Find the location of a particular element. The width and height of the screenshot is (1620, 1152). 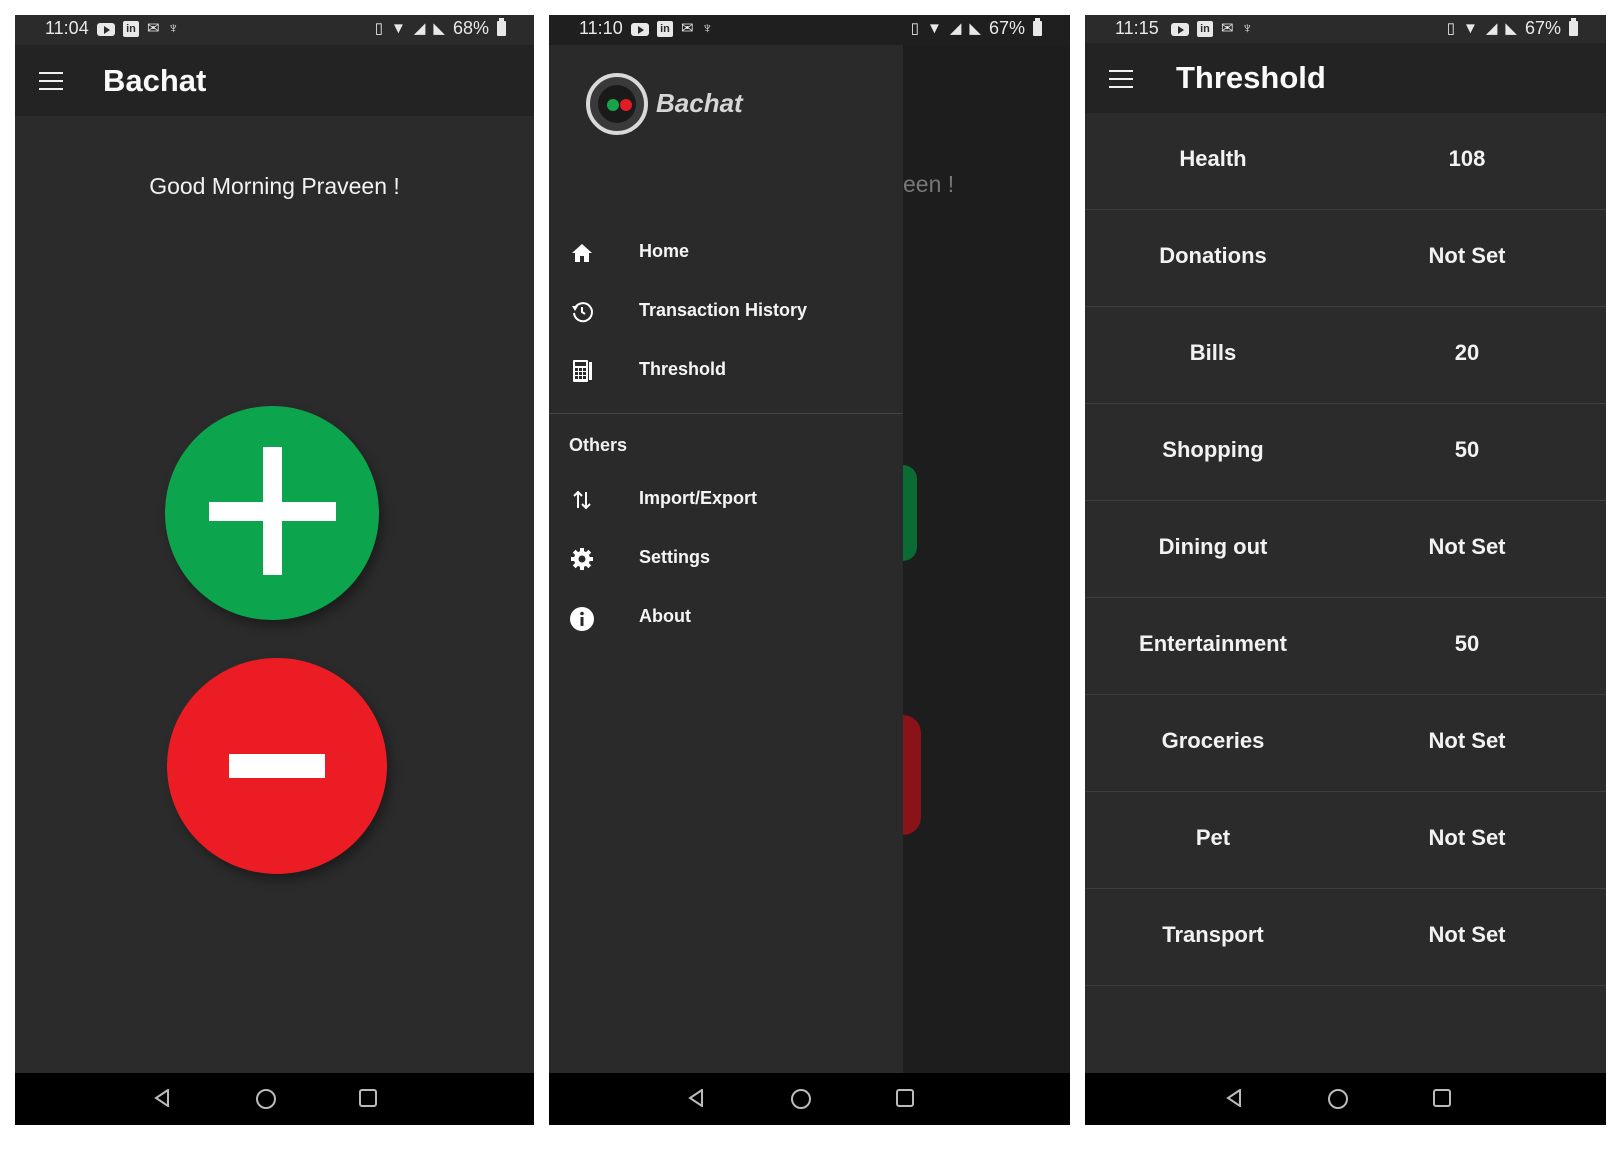

status-time: 11:04 is located at coordinates (67, 28).